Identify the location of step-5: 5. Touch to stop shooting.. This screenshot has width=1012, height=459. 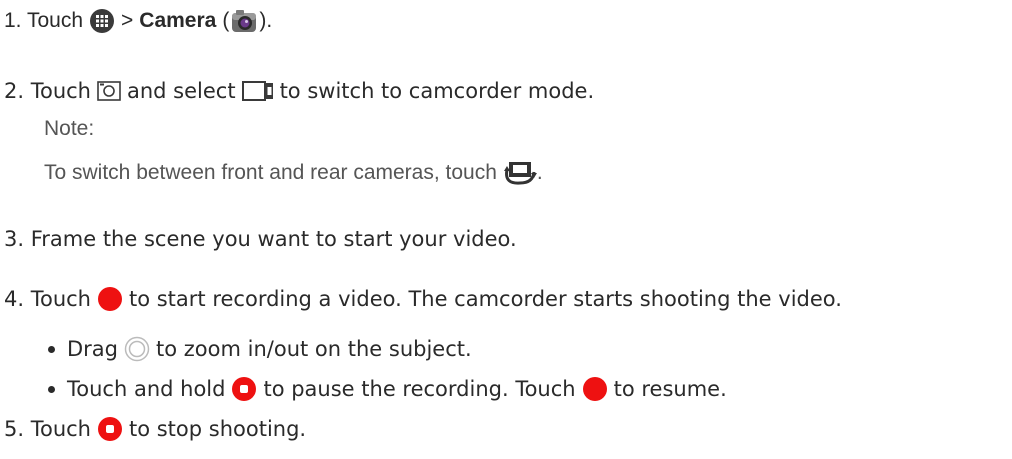
(155, 429).